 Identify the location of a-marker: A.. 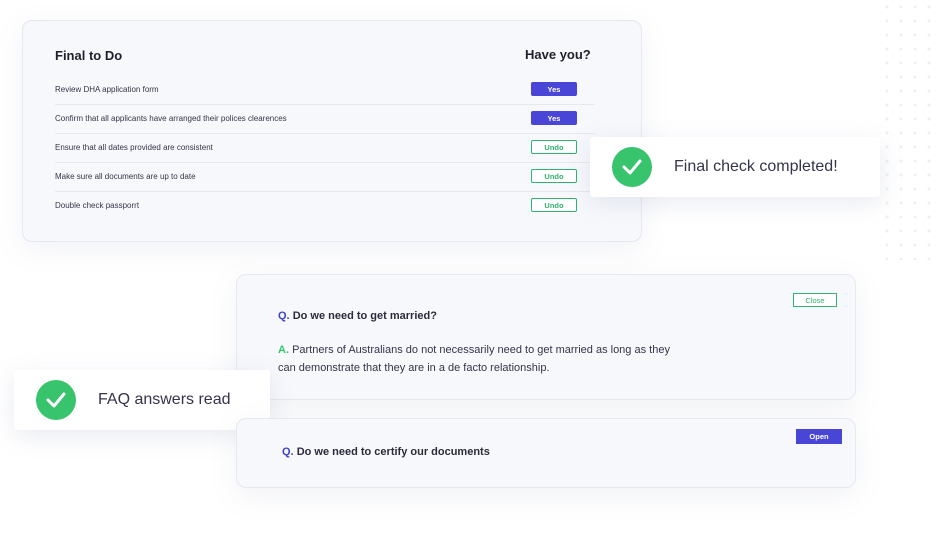
(283, 350).